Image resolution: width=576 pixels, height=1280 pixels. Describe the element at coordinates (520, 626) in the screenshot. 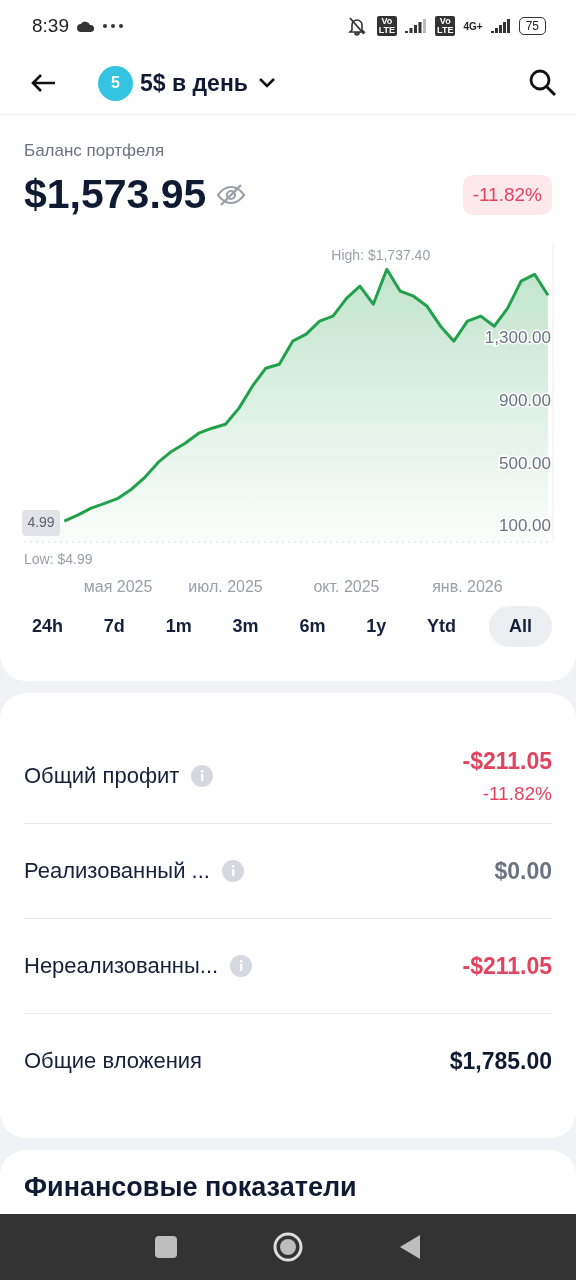

I see `period-tab: All` at that location.